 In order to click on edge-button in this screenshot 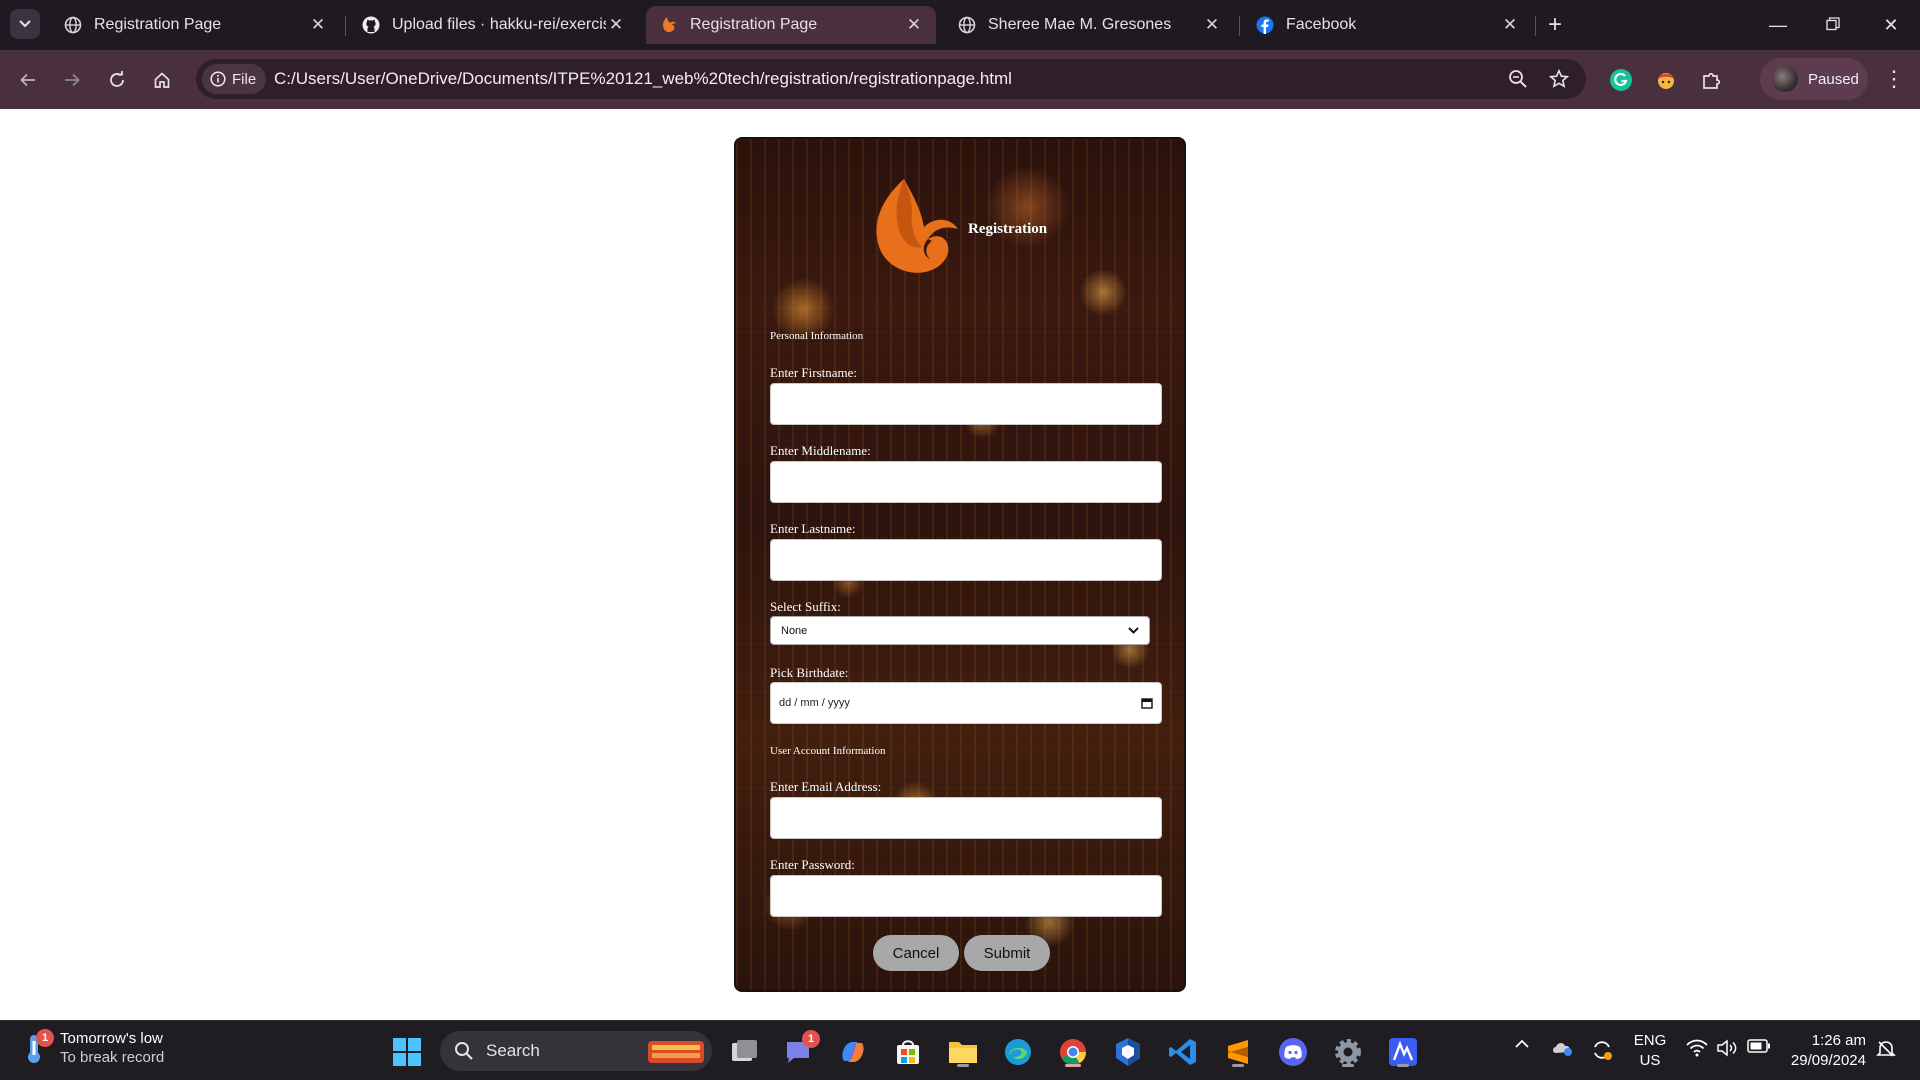, I will do `click(1018, 1052)`.